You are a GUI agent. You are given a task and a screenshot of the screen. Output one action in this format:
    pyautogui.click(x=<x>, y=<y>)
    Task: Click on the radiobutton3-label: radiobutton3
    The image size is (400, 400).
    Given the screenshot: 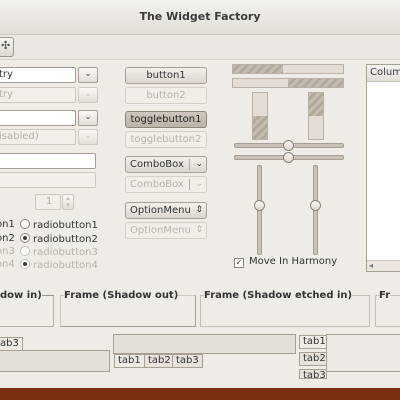 What is the action you would take?
    pyautogui.click(x=65, y=252)
    